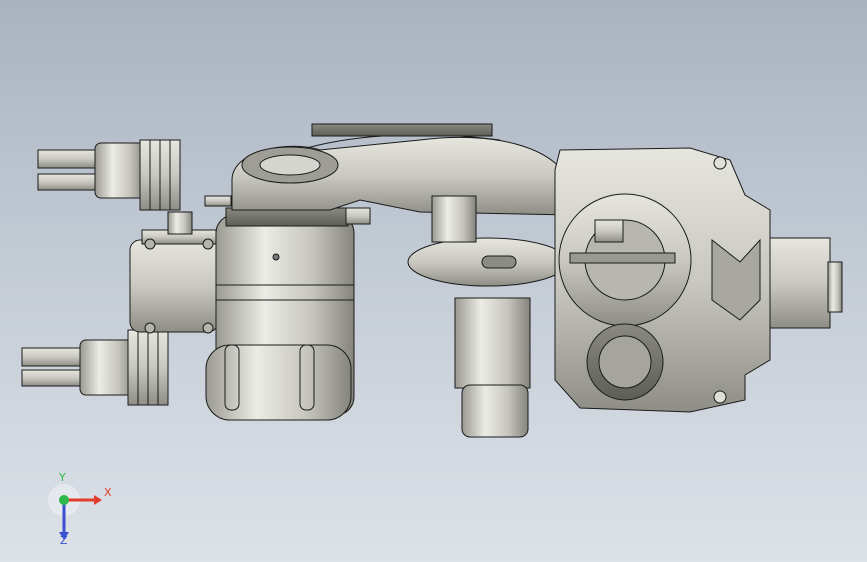 Image resolution: width=867 pixels, height=562 pixels. Describe the element at coordinates (95, 367) in the screenshot. I see `gripper-bottom` at that location.